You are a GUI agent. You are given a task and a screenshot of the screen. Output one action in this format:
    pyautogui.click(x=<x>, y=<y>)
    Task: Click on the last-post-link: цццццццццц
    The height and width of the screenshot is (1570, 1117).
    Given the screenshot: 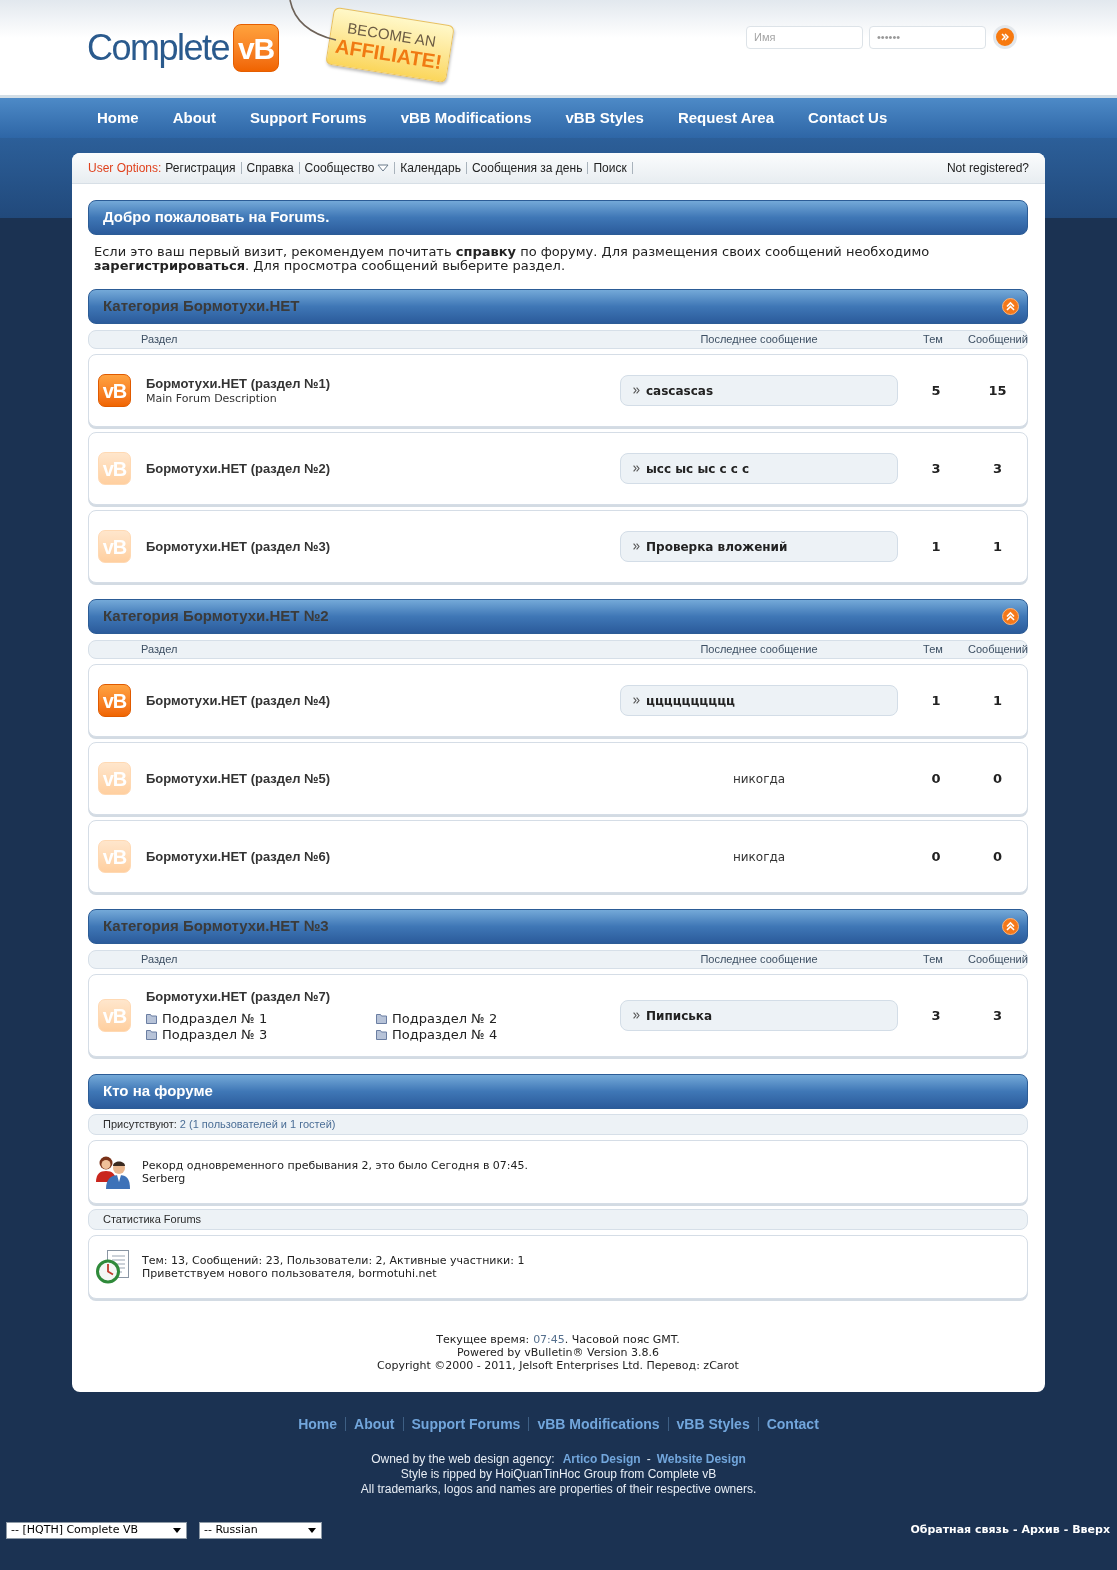 What is the action you would take?
    pyautogui.click(x=690, y=700)
    